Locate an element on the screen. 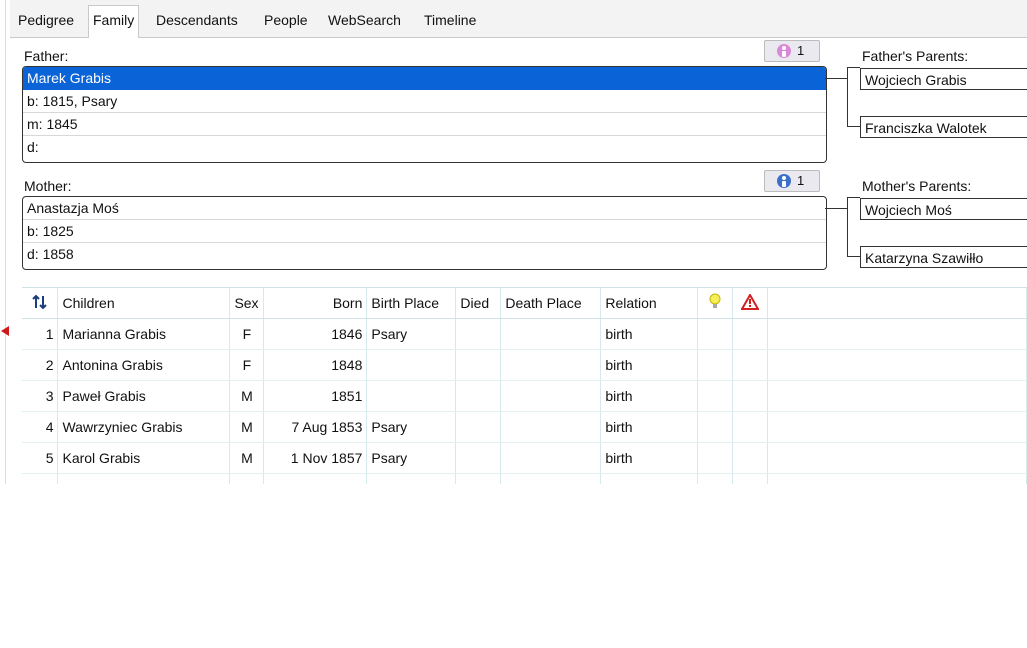  warning-icon is located at coordinates (750, 303).